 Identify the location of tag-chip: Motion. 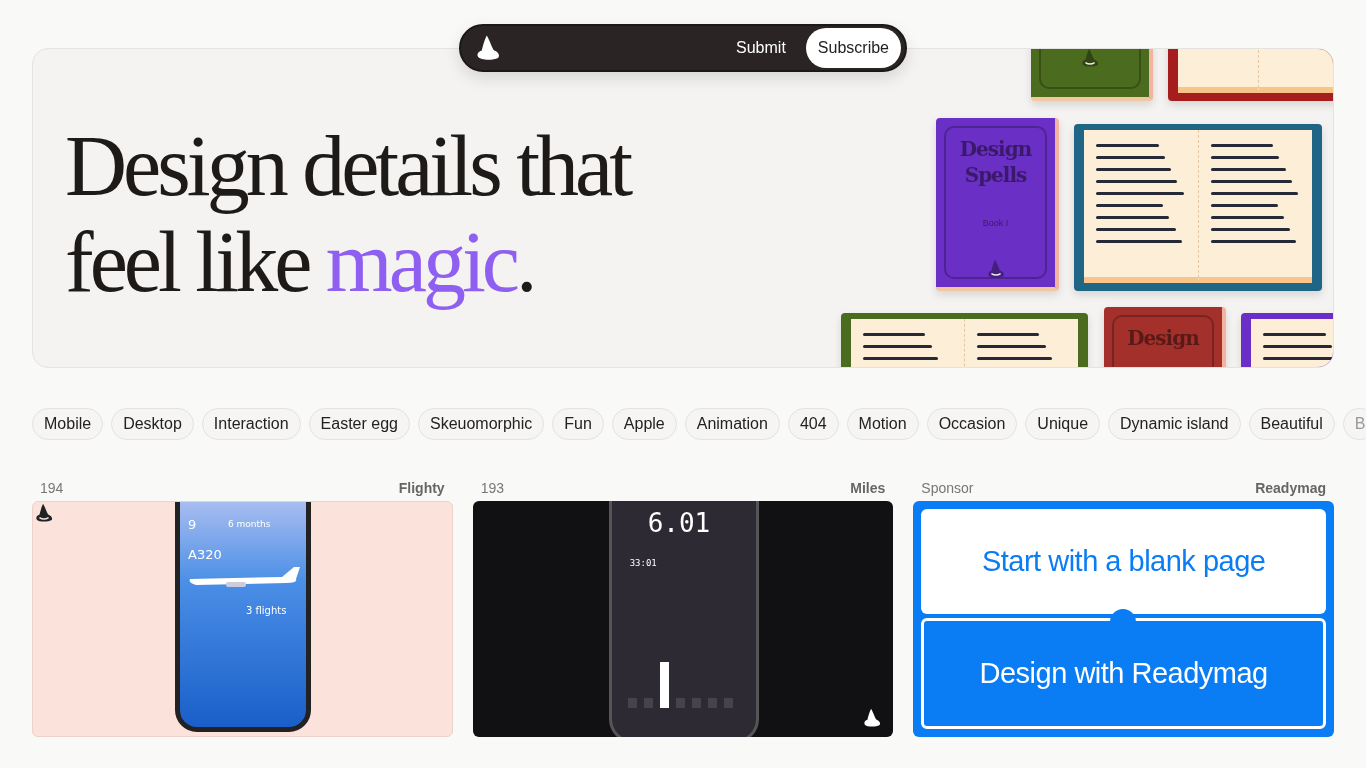
(882, 424).